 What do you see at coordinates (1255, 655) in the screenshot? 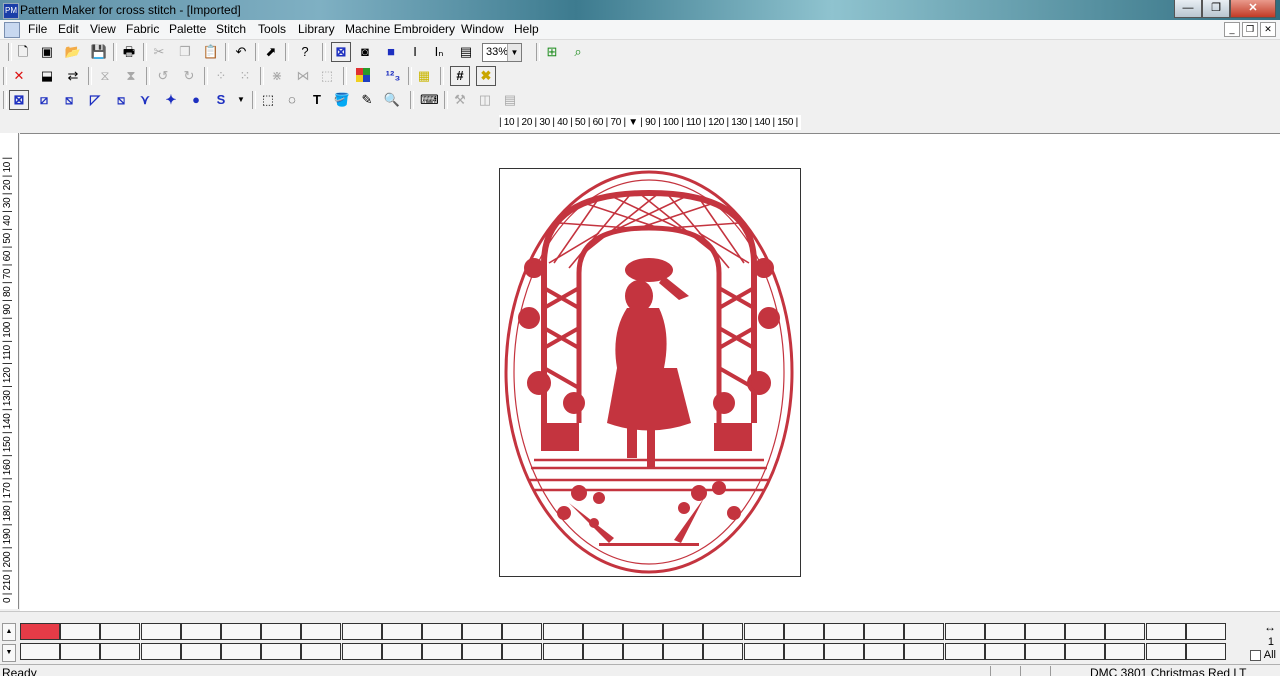
I see `all-checkbox` at bounding box center [1255, 655].